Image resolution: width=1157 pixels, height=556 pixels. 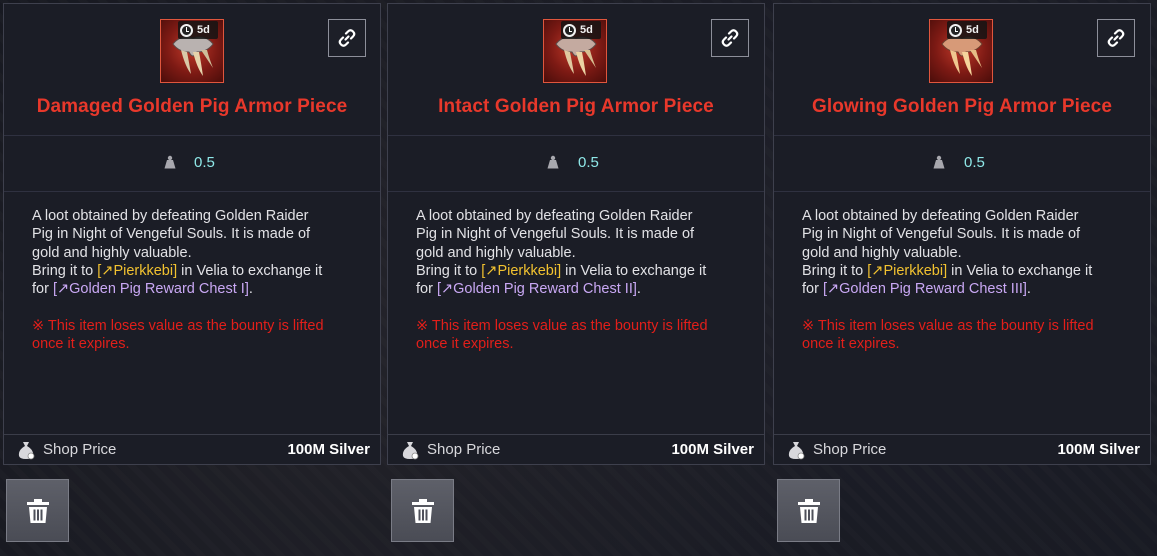 I want to click on desc-line: for [↗Golden Pig Reward Chest II]., so click(x=586, y=289).